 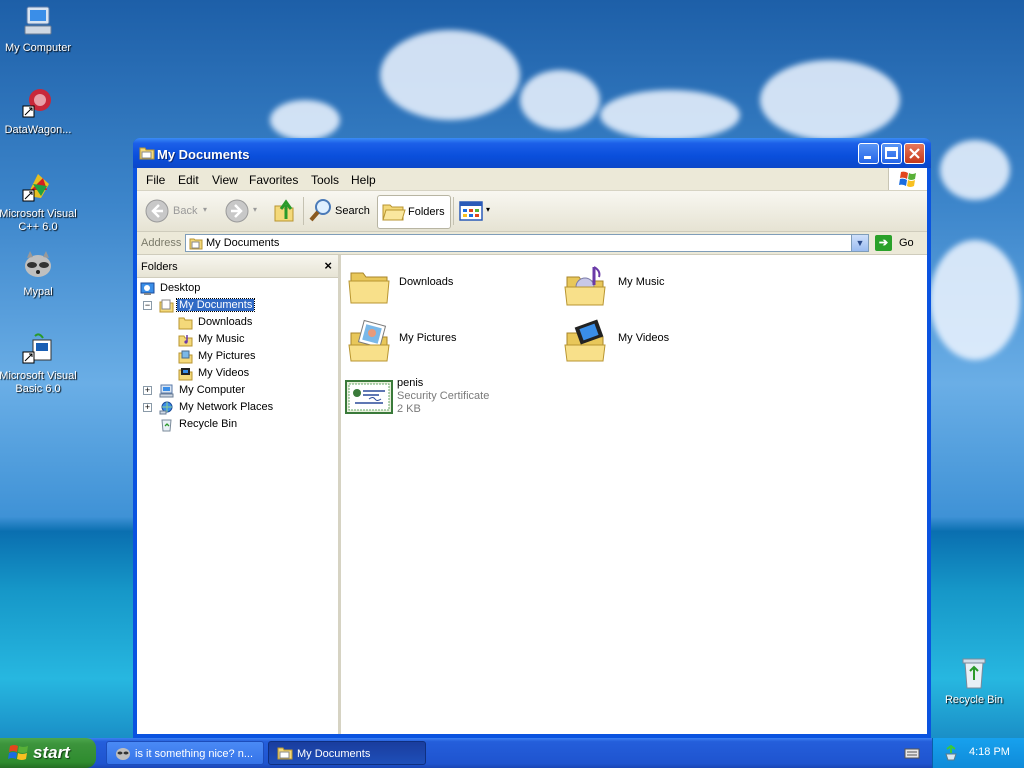 What do you see at coordinates (352, 211) in the screenshot?
I see `search-label: Search` at bounding box center [352, 211].